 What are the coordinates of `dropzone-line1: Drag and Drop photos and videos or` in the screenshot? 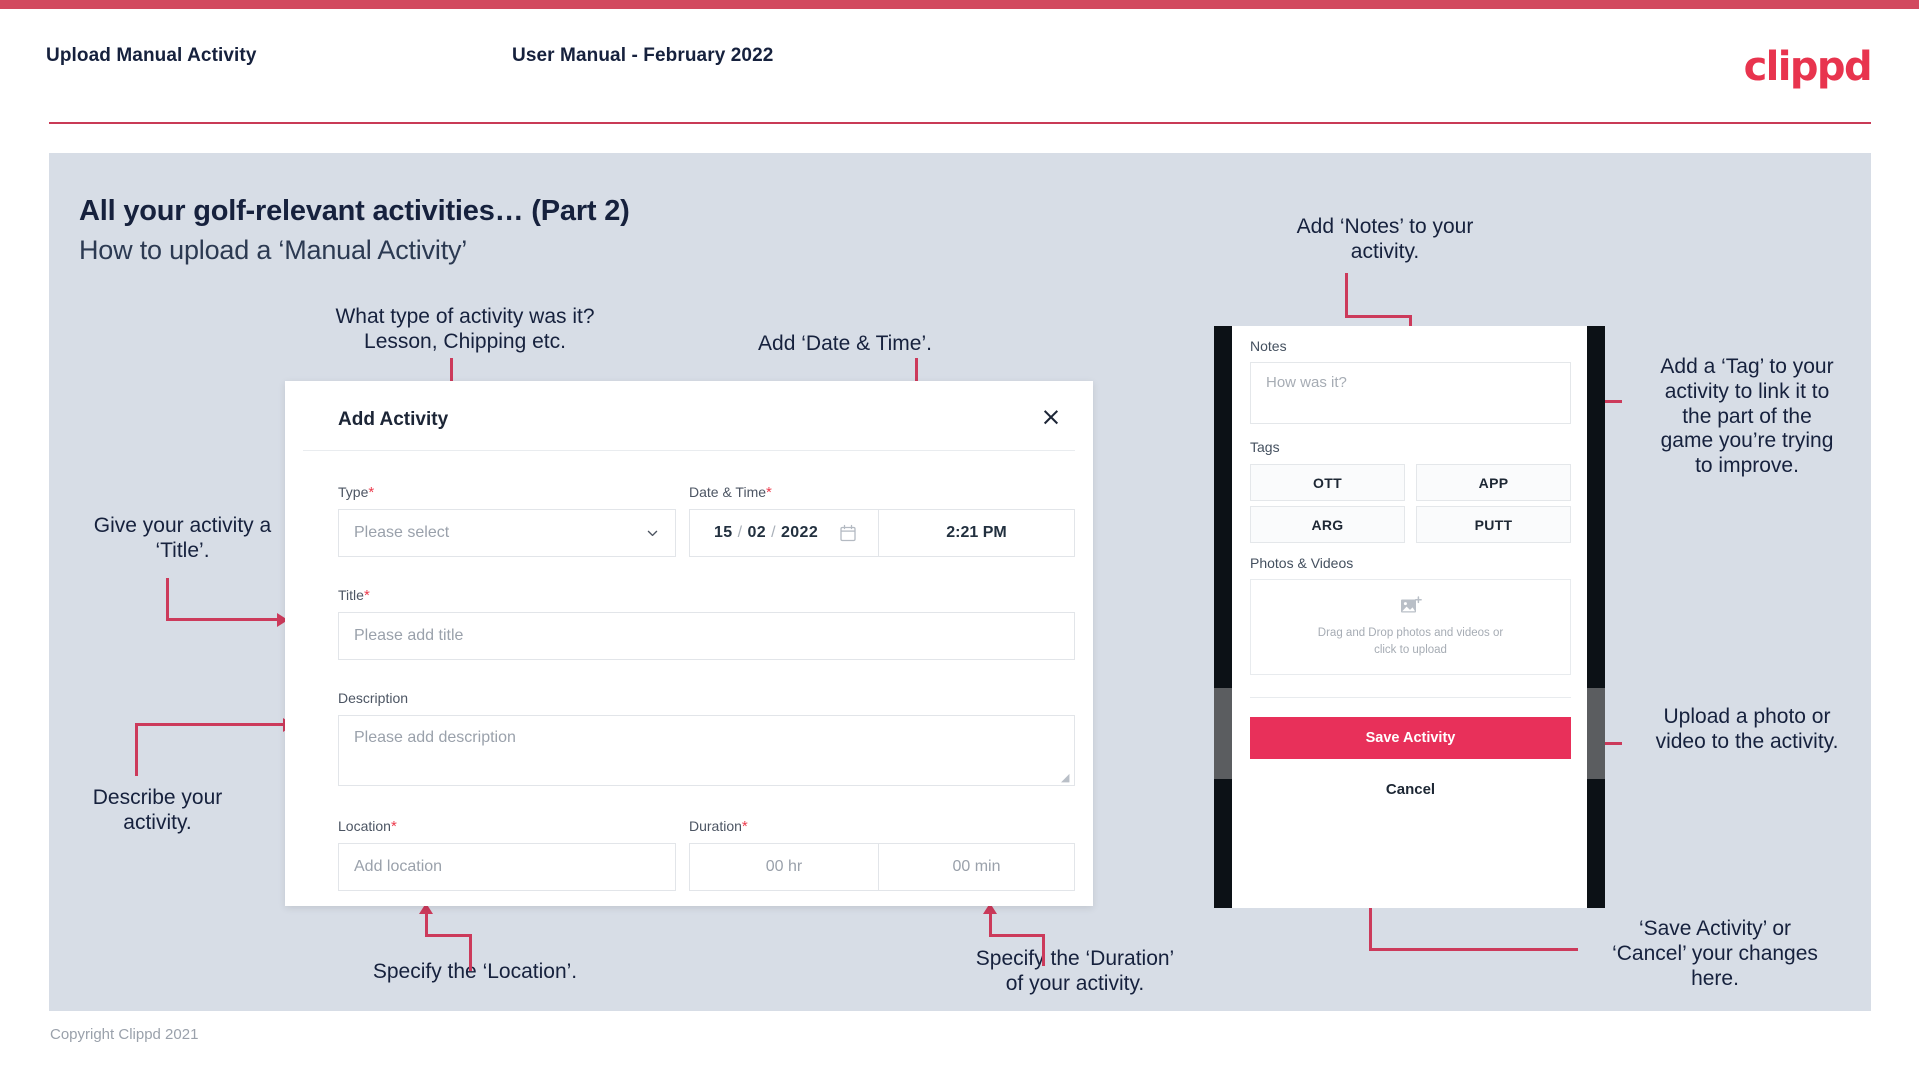 It's located at (1410, 632).